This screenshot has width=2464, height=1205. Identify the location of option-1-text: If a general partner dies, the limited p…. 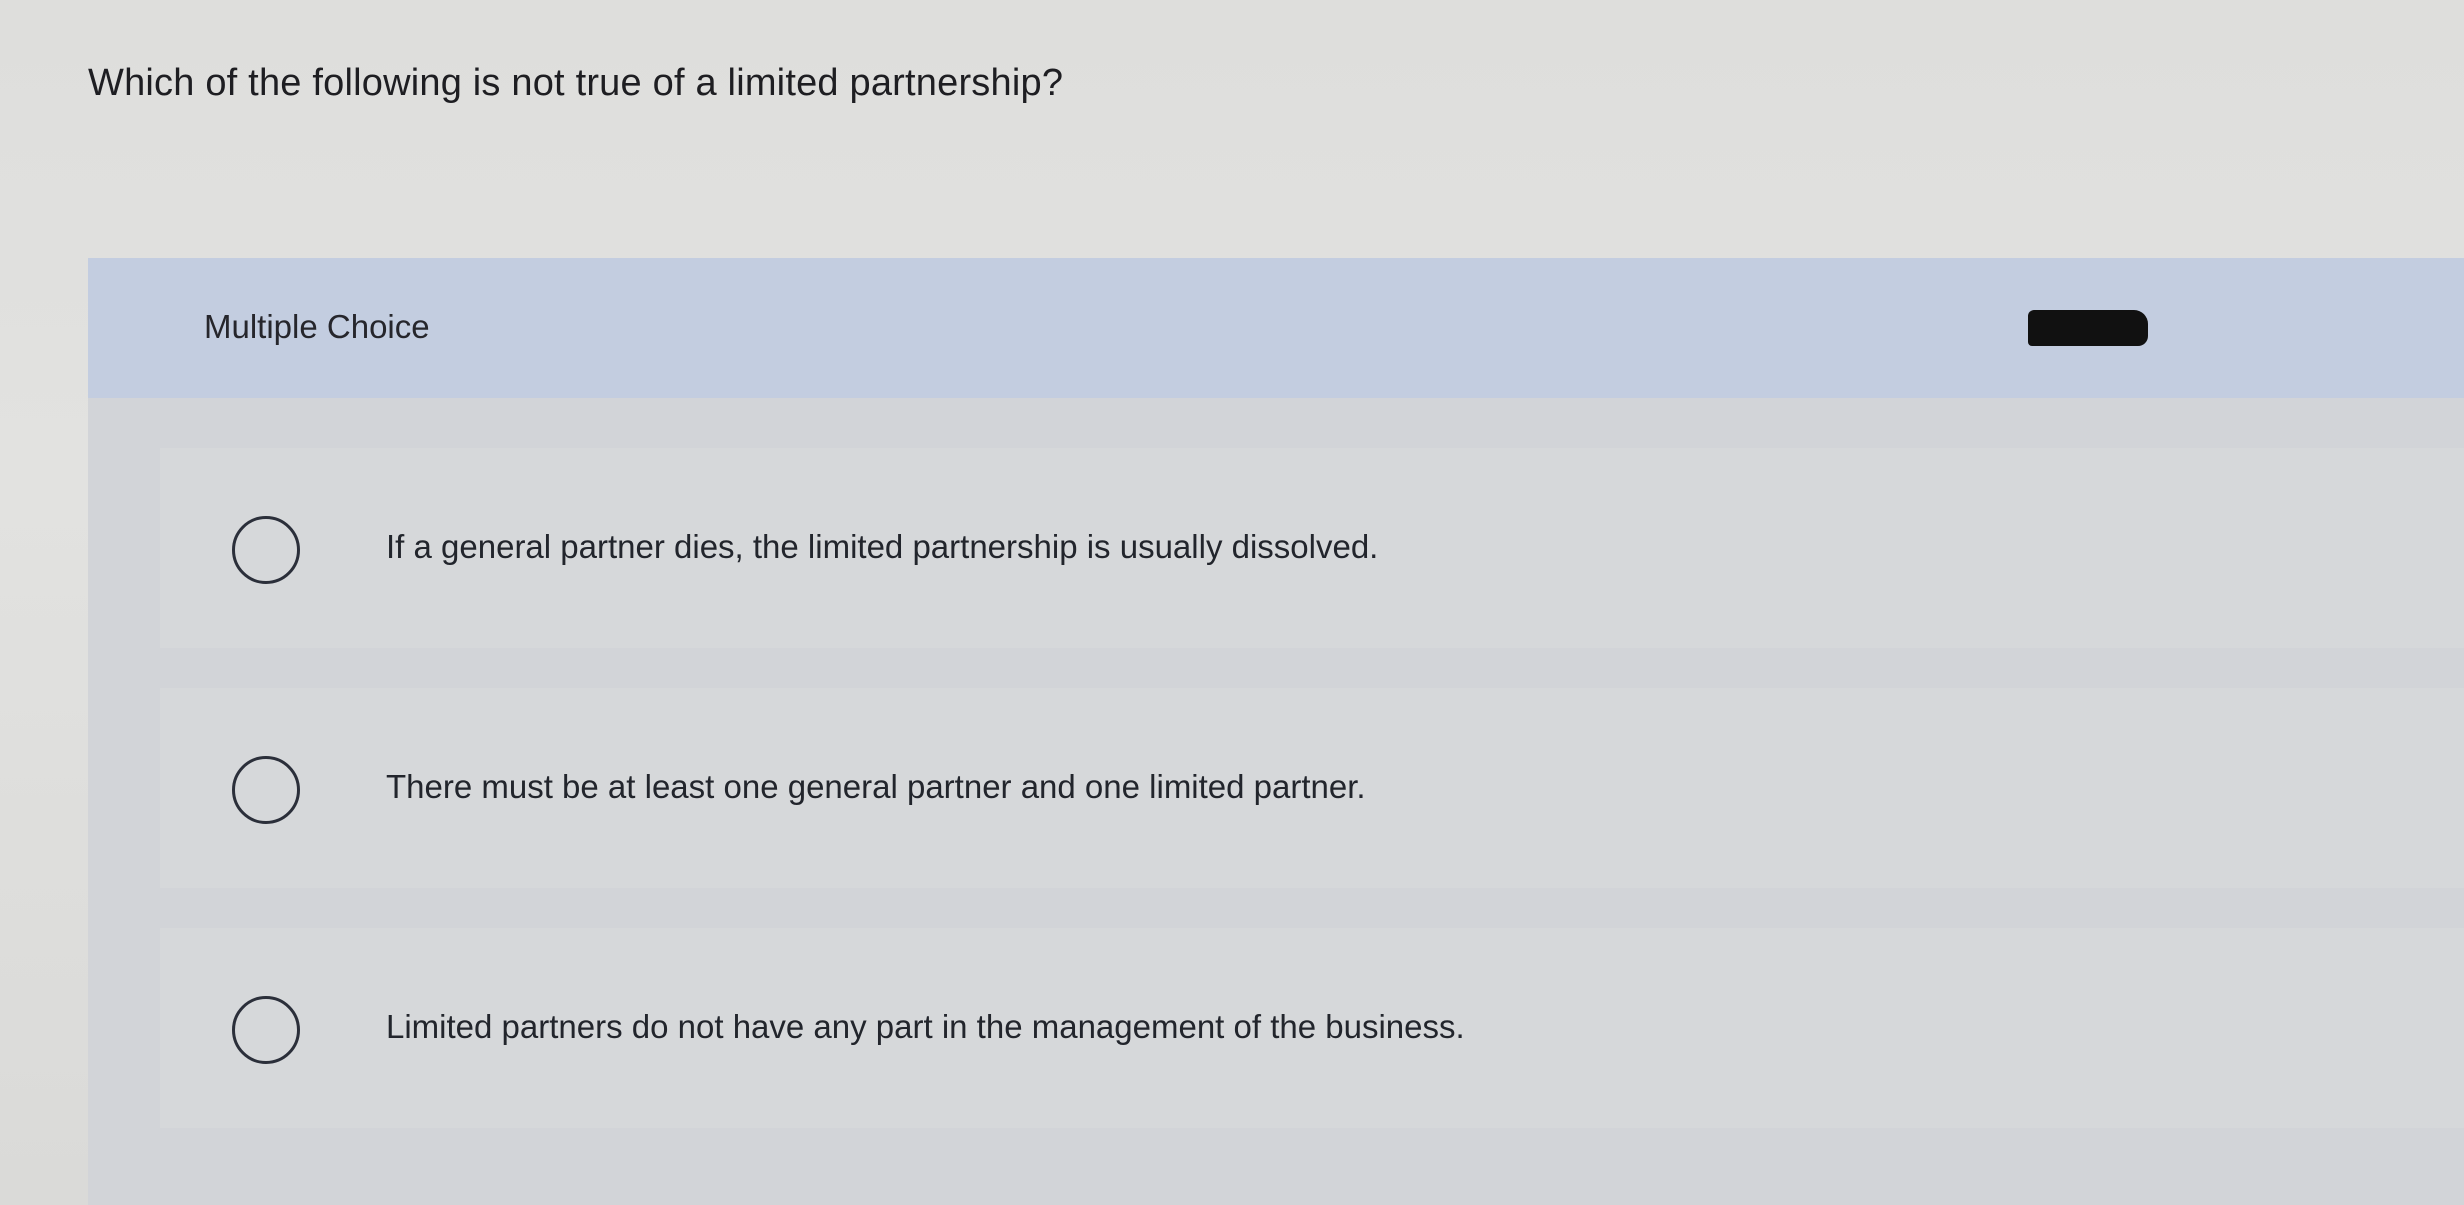
(882, 547).